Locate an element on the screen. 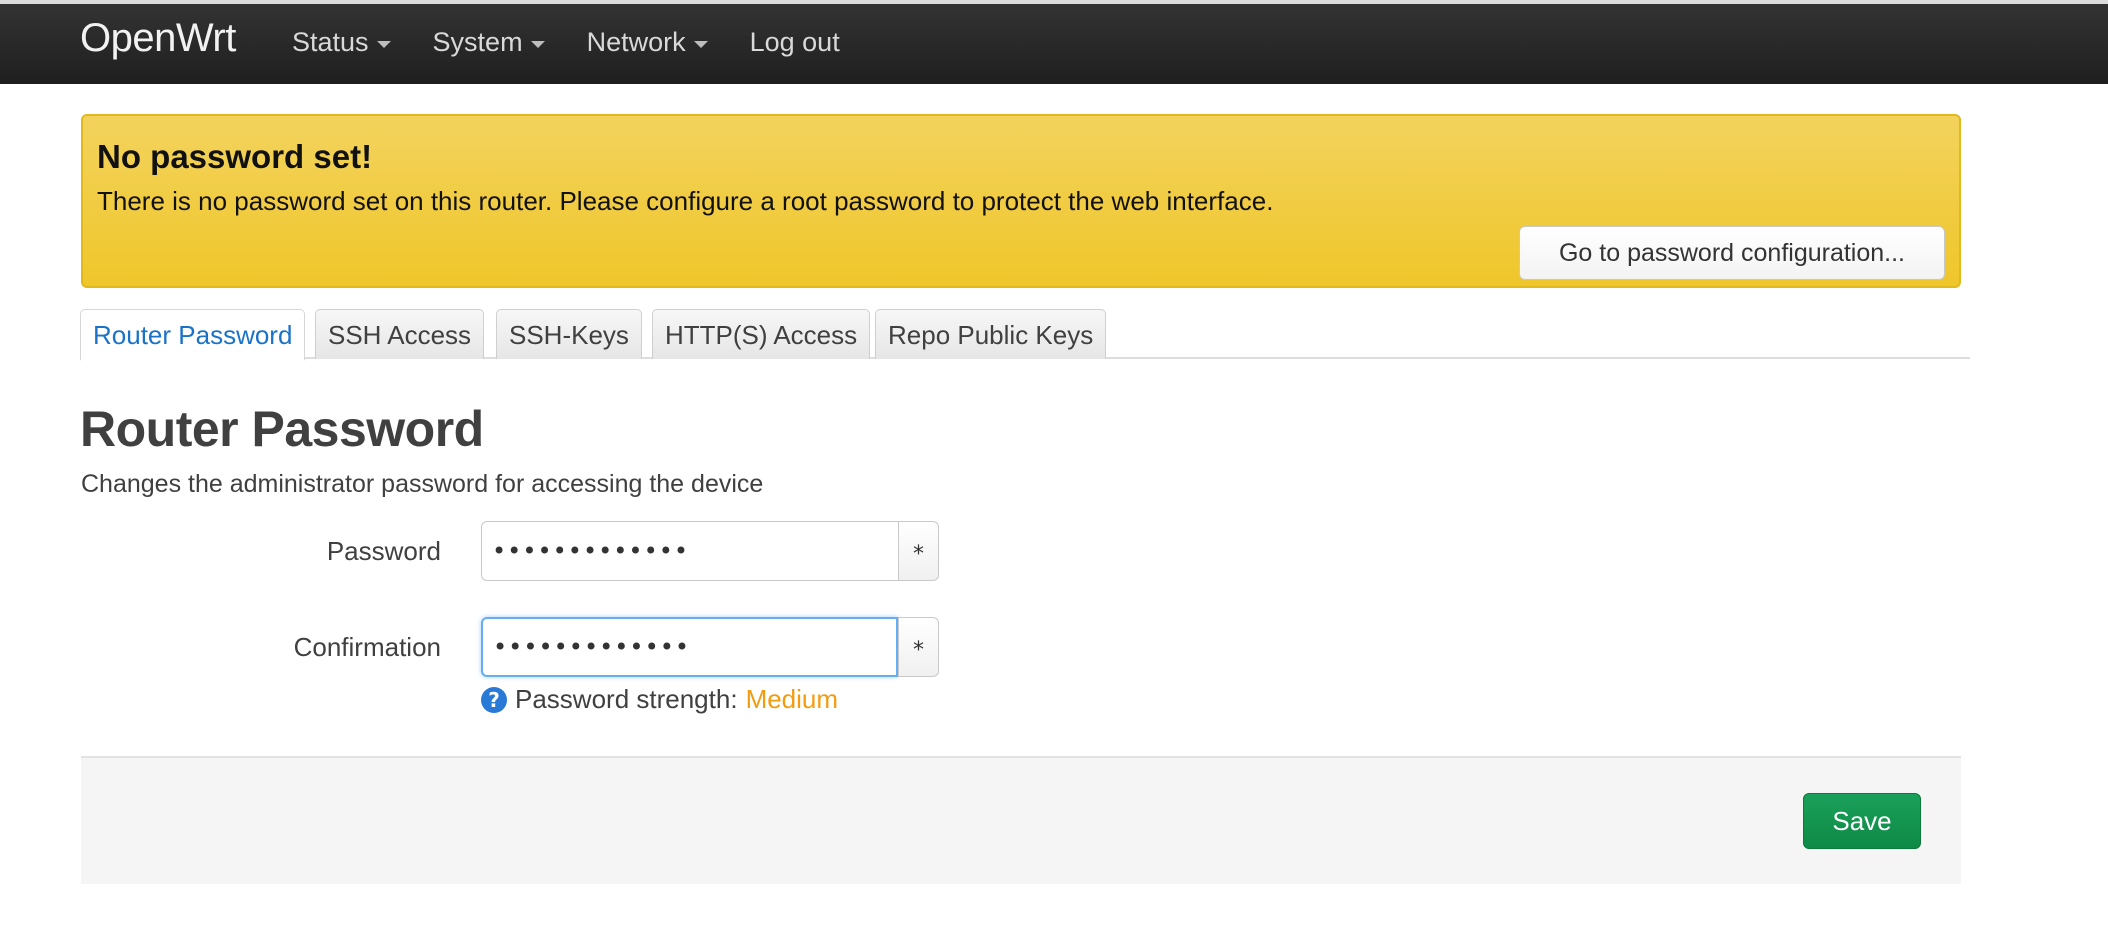 This screenshot has height=952, width=2108. tab-ssh-access: SSH Access is located at coordinates (400, 334).